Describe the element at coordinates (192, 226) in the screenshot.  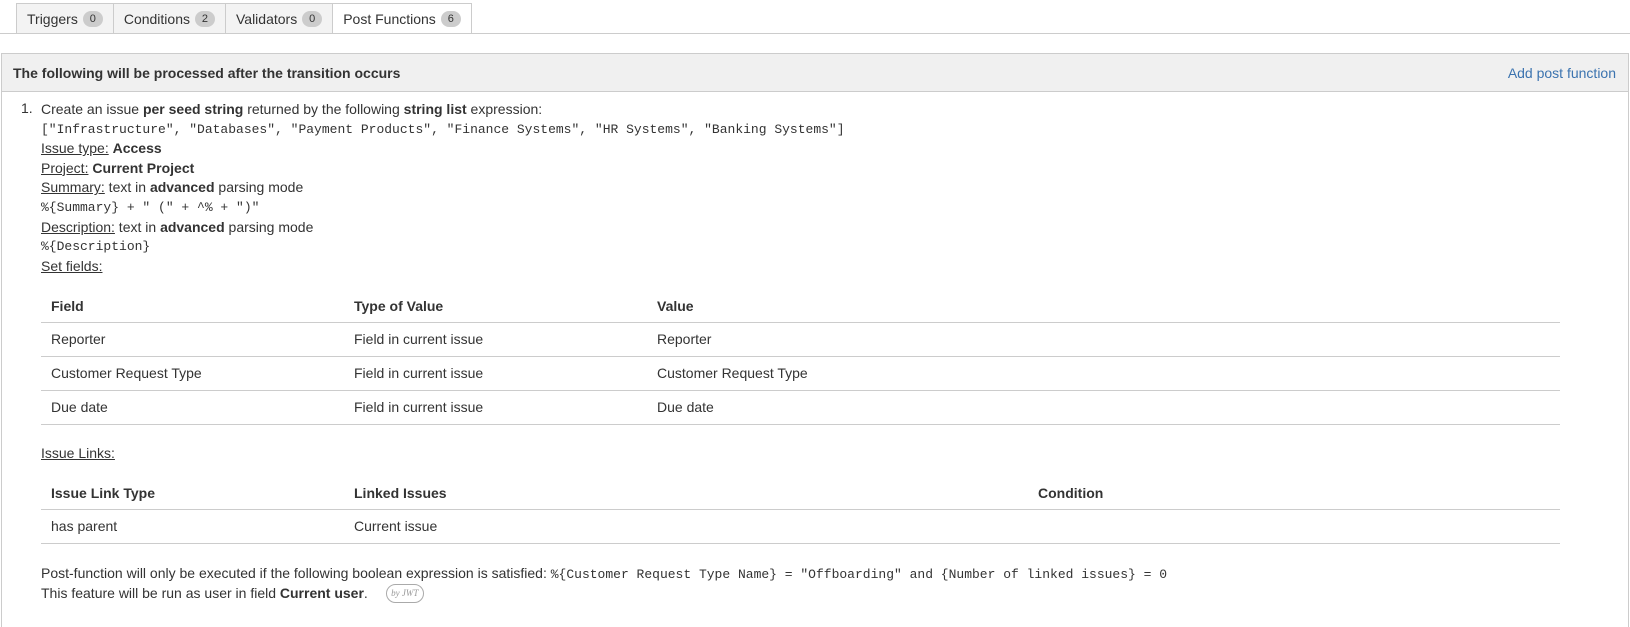
I see `description-mode: advanced` at that location.